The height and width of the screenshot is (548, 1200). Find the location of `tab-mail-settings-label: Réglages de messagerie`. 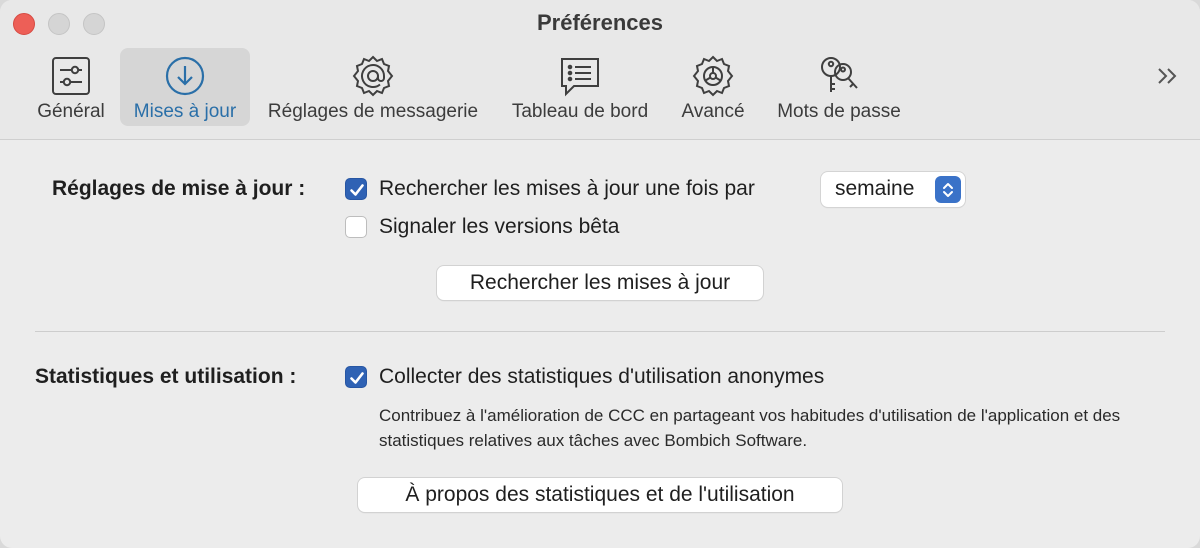

tab-mail-settings-label: Réglages de messagerie is located at coordinates (373, 111).